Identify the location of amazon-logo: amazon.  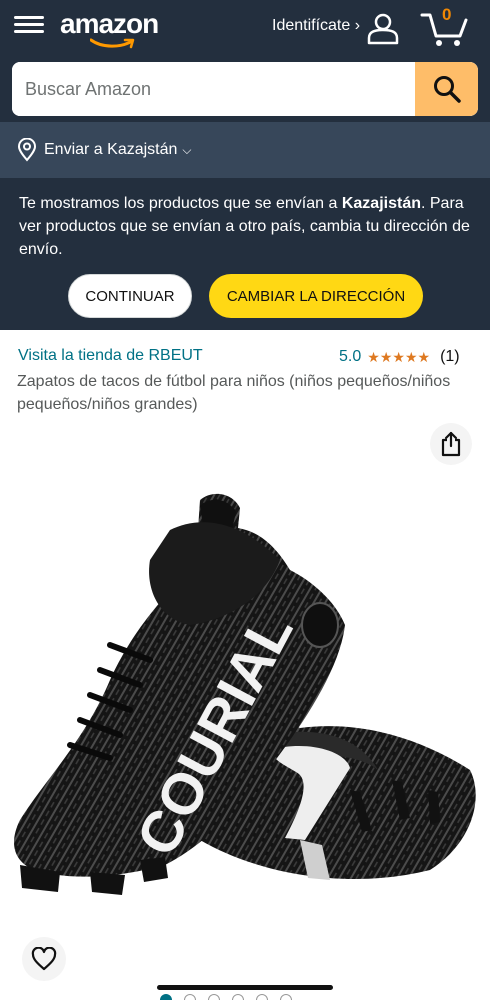
(115, 29).